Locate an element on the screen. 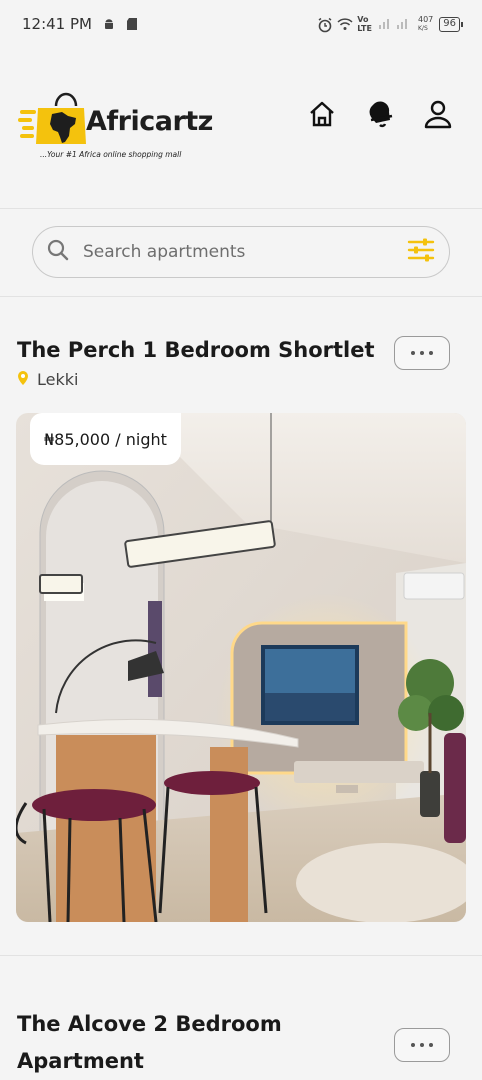 The width and height of the screenshot is (482, 1080). listing-title: The Perch 1 Bedroom Shortlet is located at coordinates (197, 350).